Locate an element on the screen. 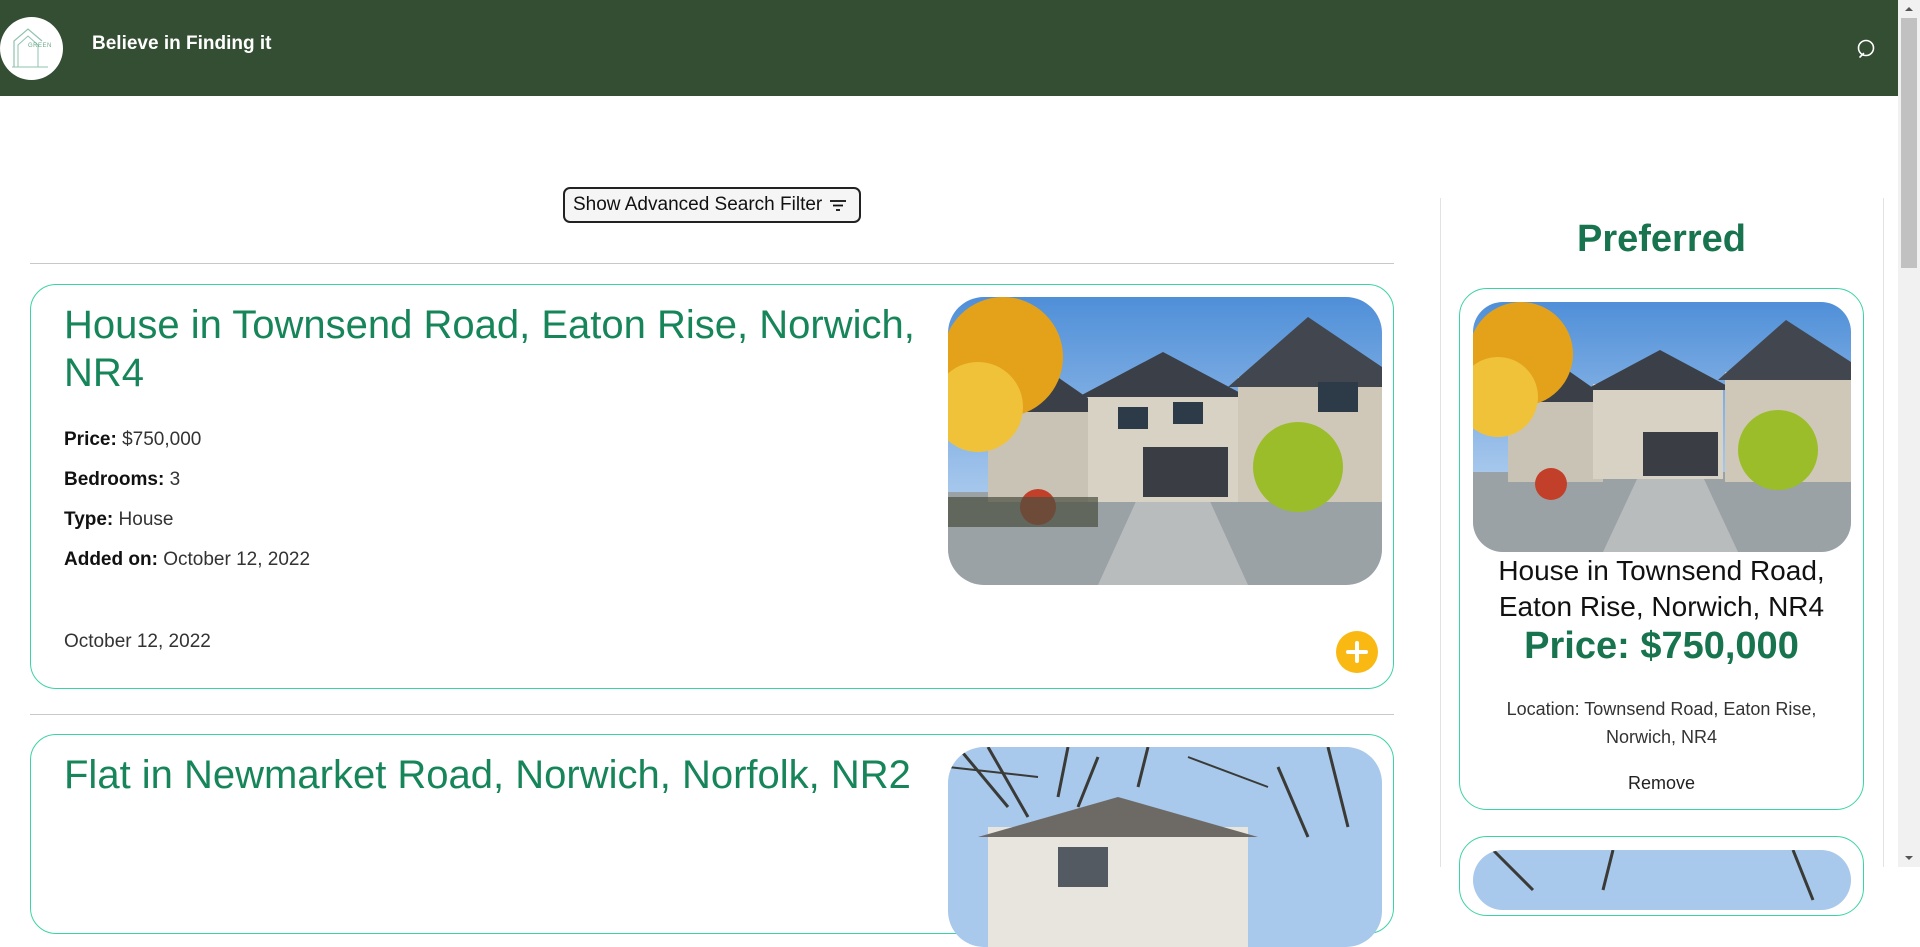 The width and height of the screenshot is (1920, 947). site-tagline: Believe in Finding it is located at coordinates (182, 43).